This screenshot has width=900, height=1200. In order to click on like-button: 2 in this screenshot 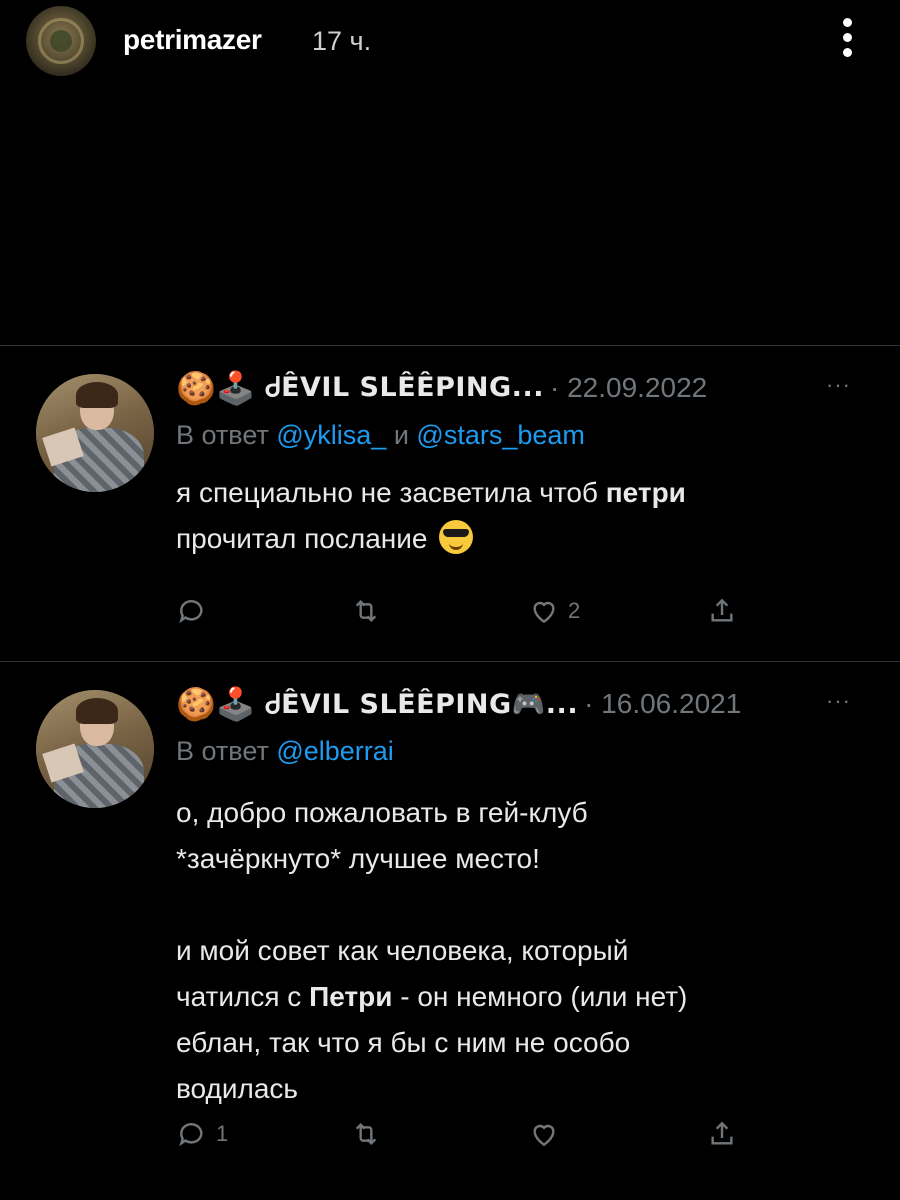, I will do `click(554, 611)`.